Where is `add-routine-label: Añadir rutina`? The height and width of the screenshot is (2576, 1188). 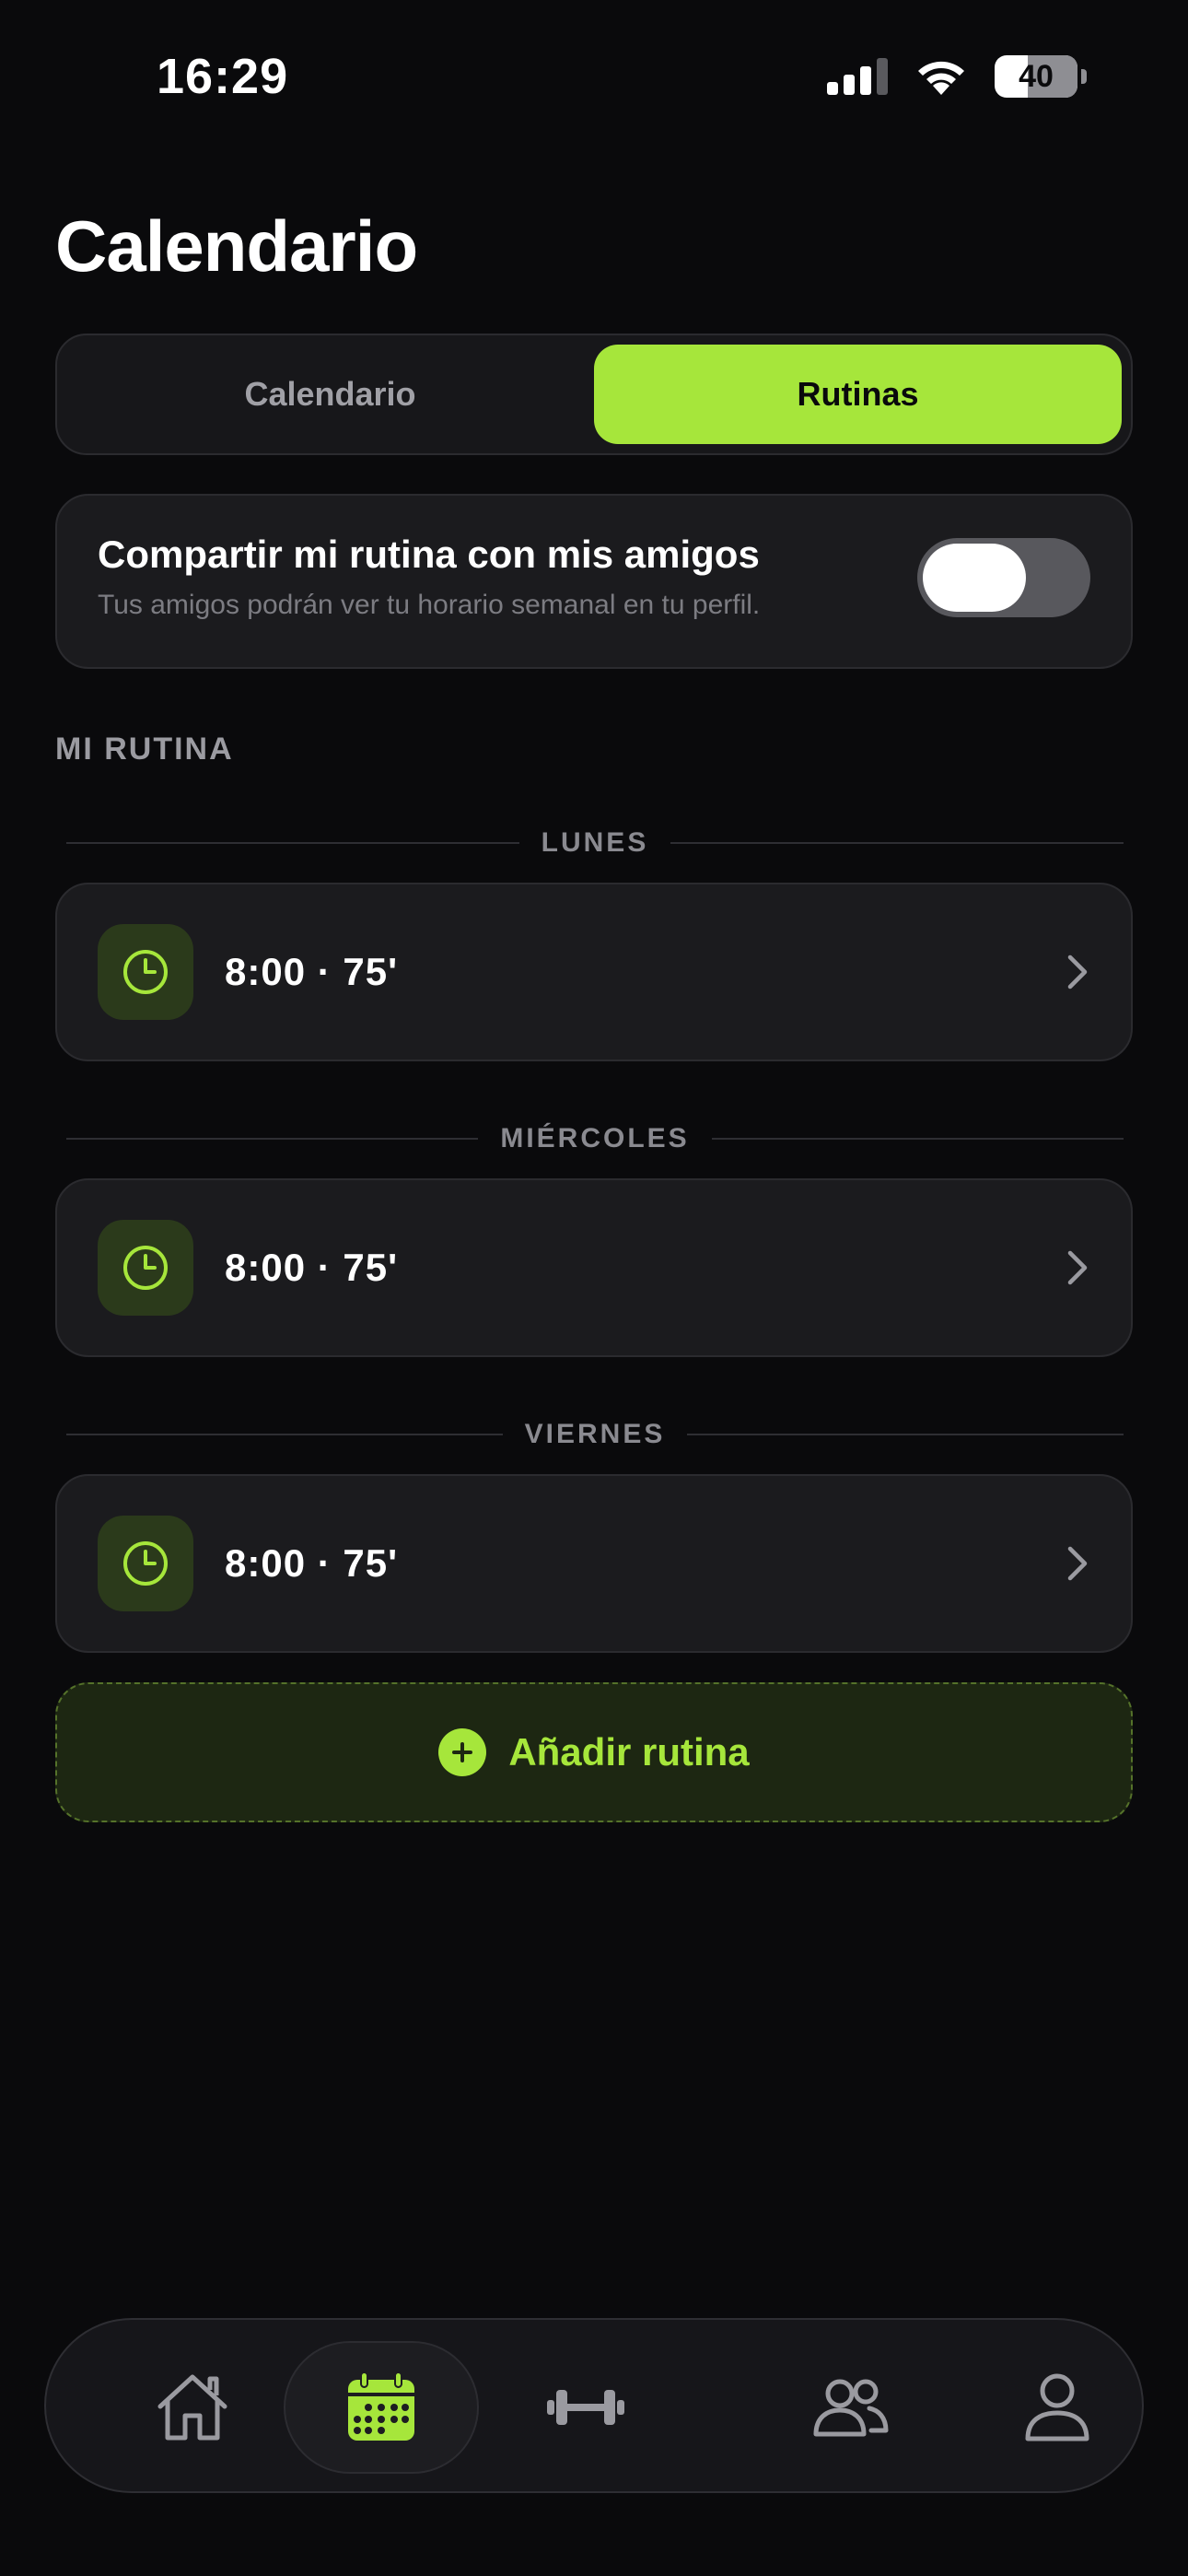 add-routine-label: Añadir rutina is located at coordinates (629, 1752).